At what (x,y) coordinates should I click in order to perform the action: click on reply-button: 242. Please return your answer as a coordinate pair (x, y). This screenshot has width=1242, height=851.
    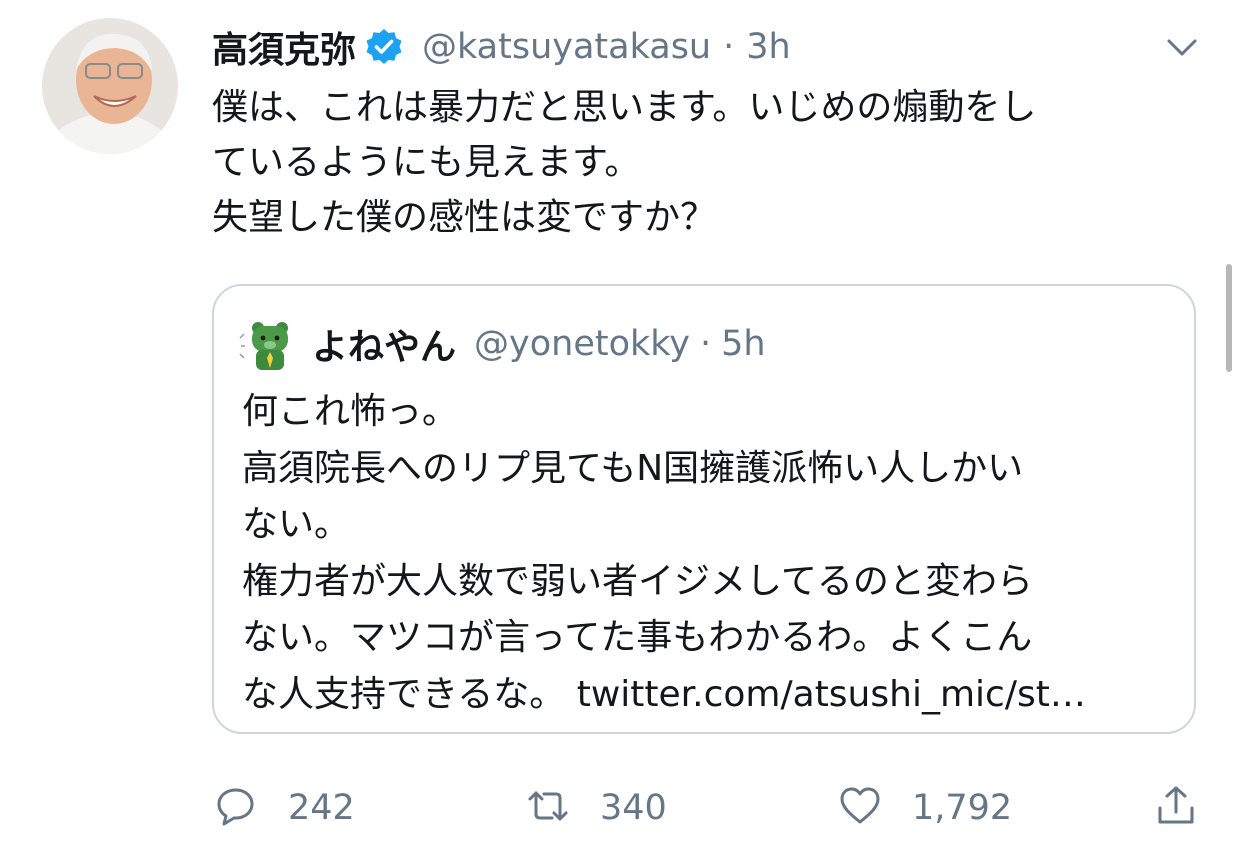
    Looking at the image, I should click on (284, 808).